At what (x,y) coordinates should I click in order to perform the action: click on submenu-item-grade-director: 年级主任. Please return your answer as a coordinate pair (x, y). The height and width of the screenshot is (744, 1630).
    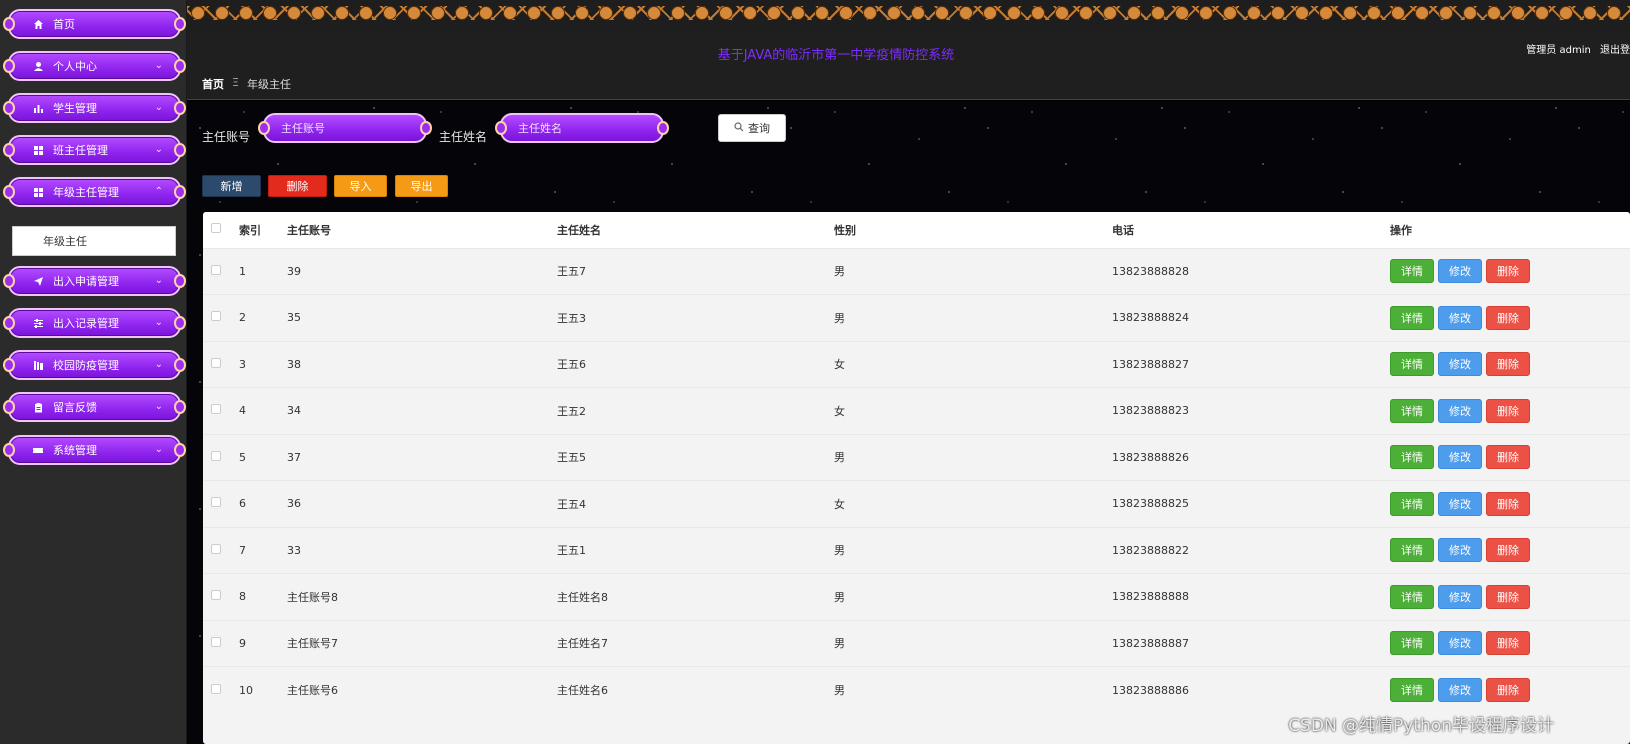
    Looking at the image, I should click on (94, 241).